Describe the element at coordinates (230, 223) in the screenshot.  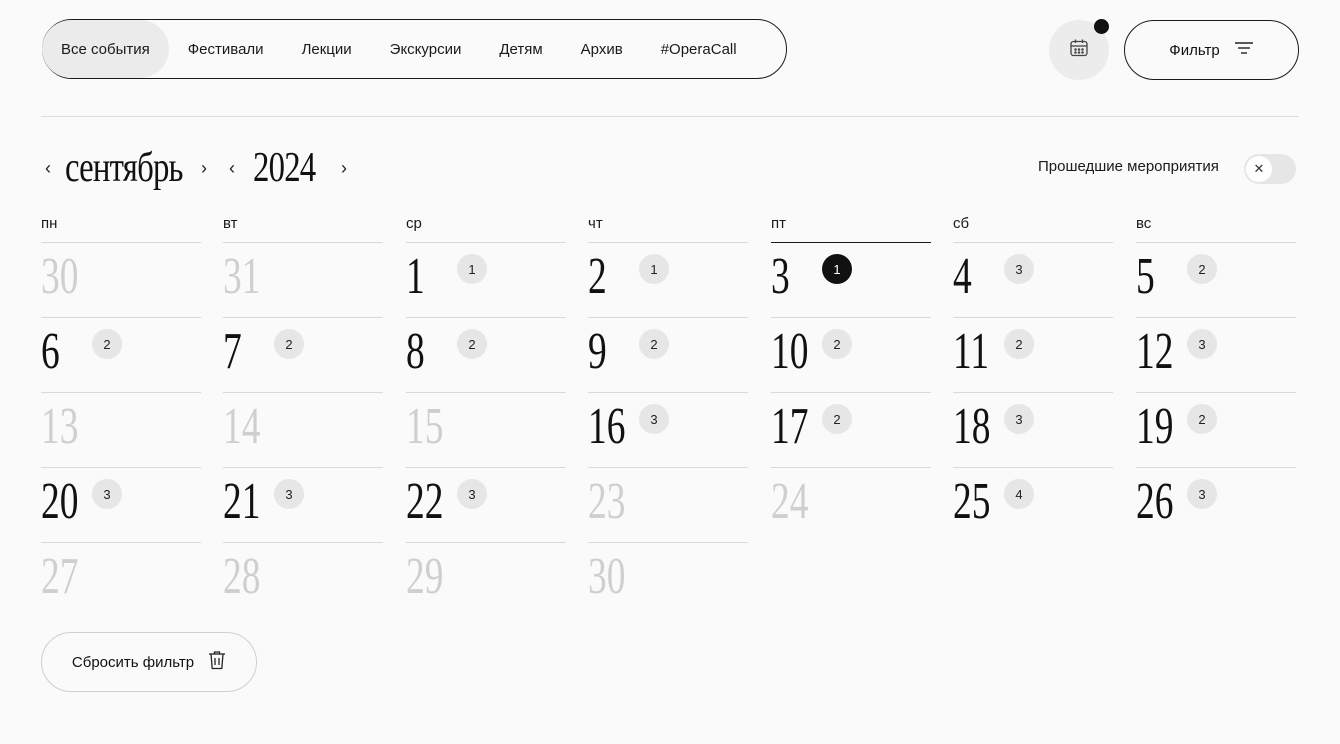
I see `weekday-header: вт` at that location.